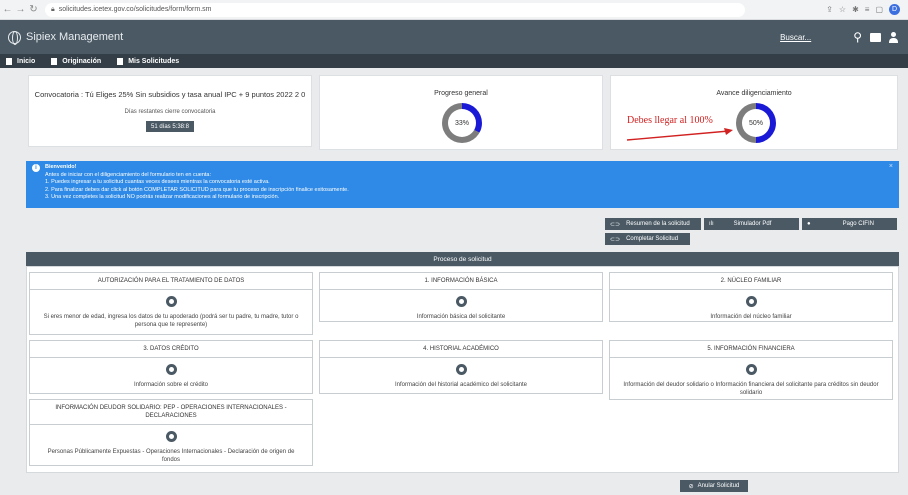 The width and height of the screenshot is (908, 495). What do you see at coordinates (652, 239) in the screenshot?
I see `button-label: Completar Solicitud` at bounding box center [652, 239].